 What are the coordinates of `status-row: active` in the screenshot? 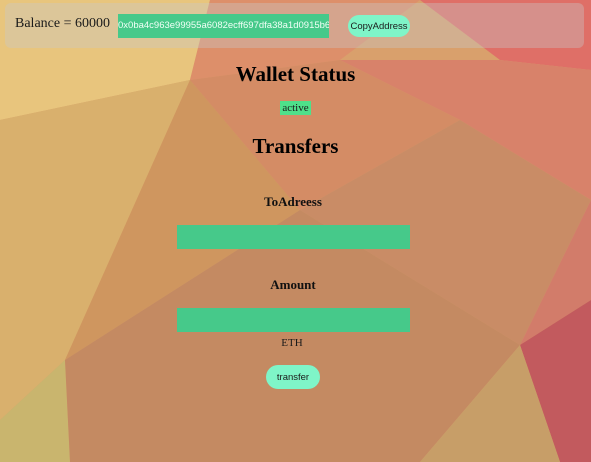 It's located at (295, 107).